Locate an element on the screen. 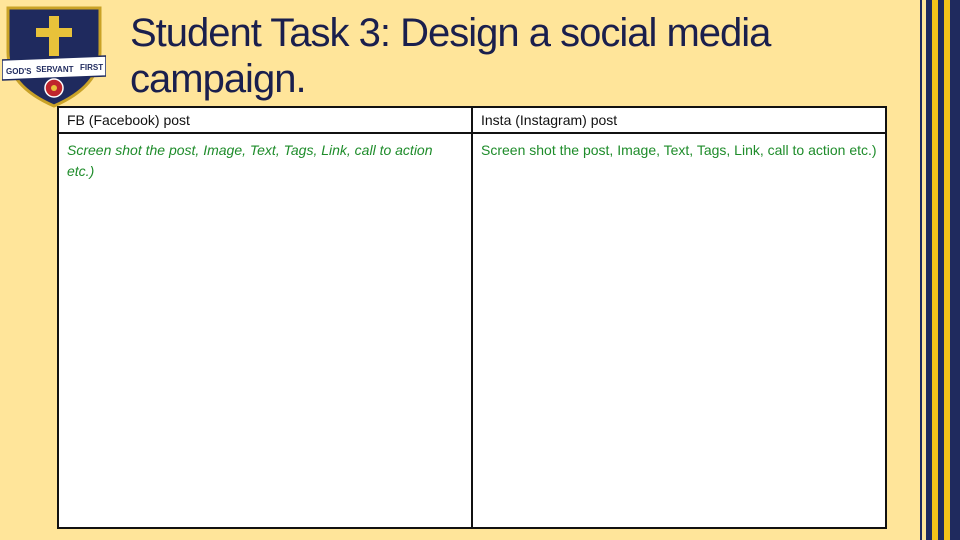 This screenshot has height=540, width=960. table-header-instagram: Insta (Instagram) post is located at coordinates (679, 121).